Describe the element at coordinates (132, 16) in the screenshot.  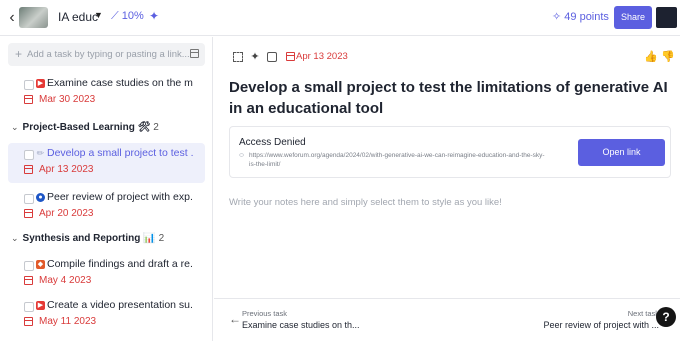
I see `progress-value: 10%` at that location.